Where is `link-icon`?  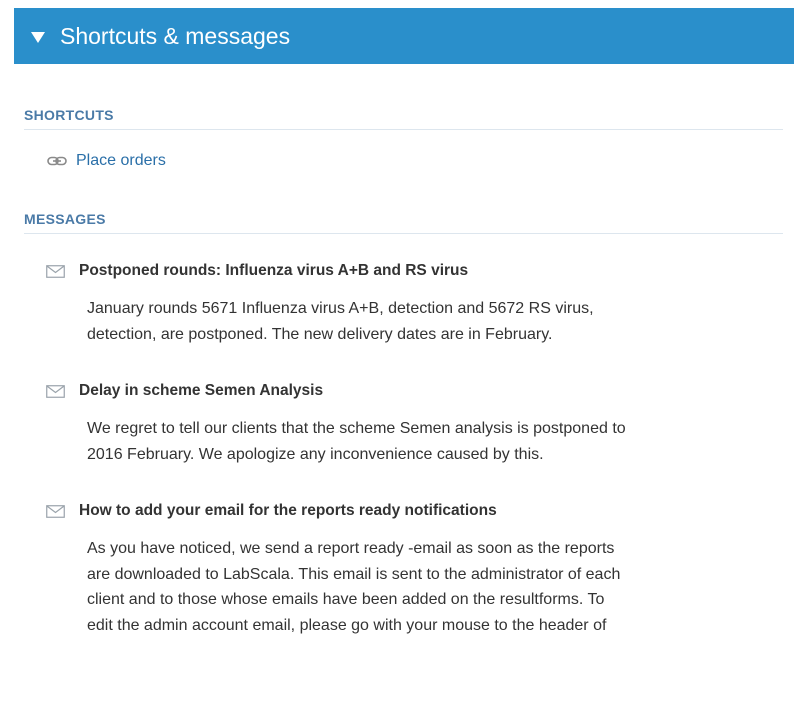
link-icon is located at coordinates (57, 161).